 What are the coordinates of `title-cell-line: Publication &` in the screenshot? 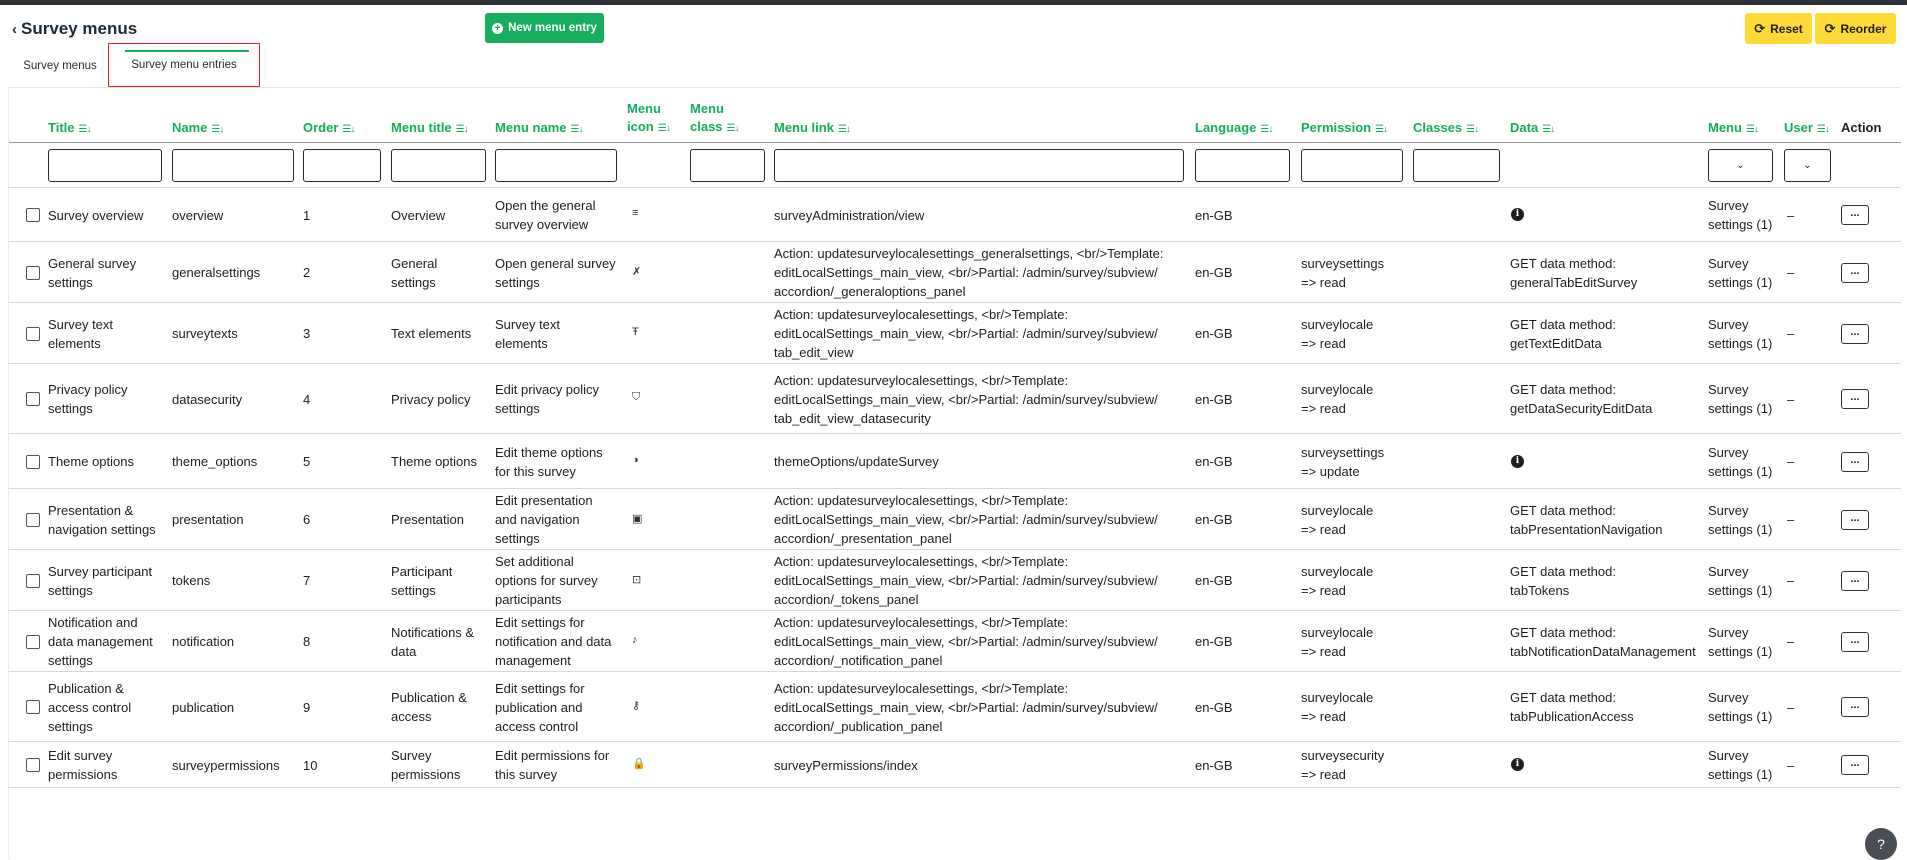 It's located at (86, 688).